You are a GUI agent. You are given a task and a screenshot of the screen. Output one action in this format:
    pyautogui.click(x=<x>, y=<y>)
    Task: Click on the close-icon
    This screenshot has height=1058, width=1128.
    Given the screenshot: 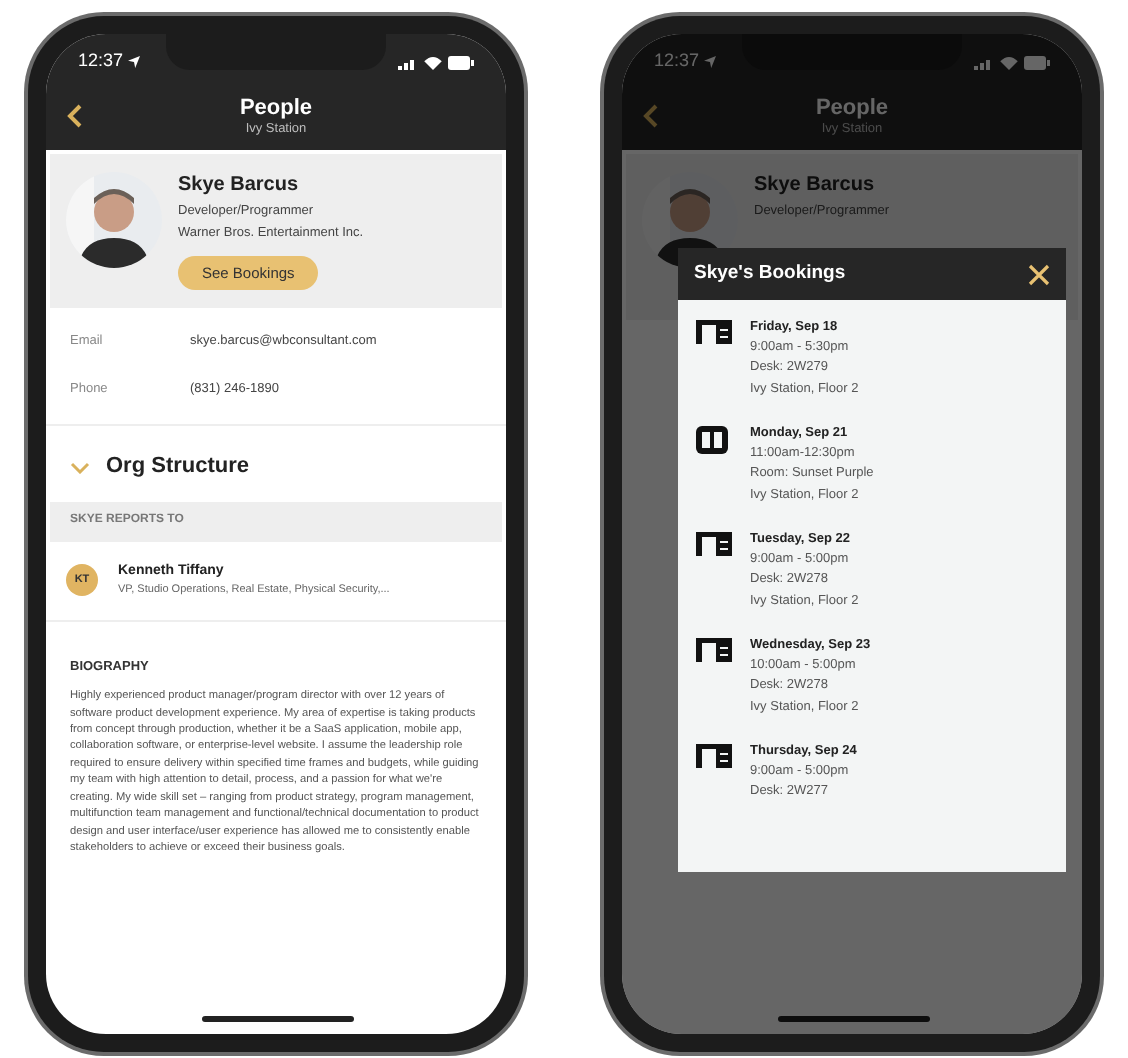 What is the action you would take?
    pyautogui.click(x=1039, y=274)
    